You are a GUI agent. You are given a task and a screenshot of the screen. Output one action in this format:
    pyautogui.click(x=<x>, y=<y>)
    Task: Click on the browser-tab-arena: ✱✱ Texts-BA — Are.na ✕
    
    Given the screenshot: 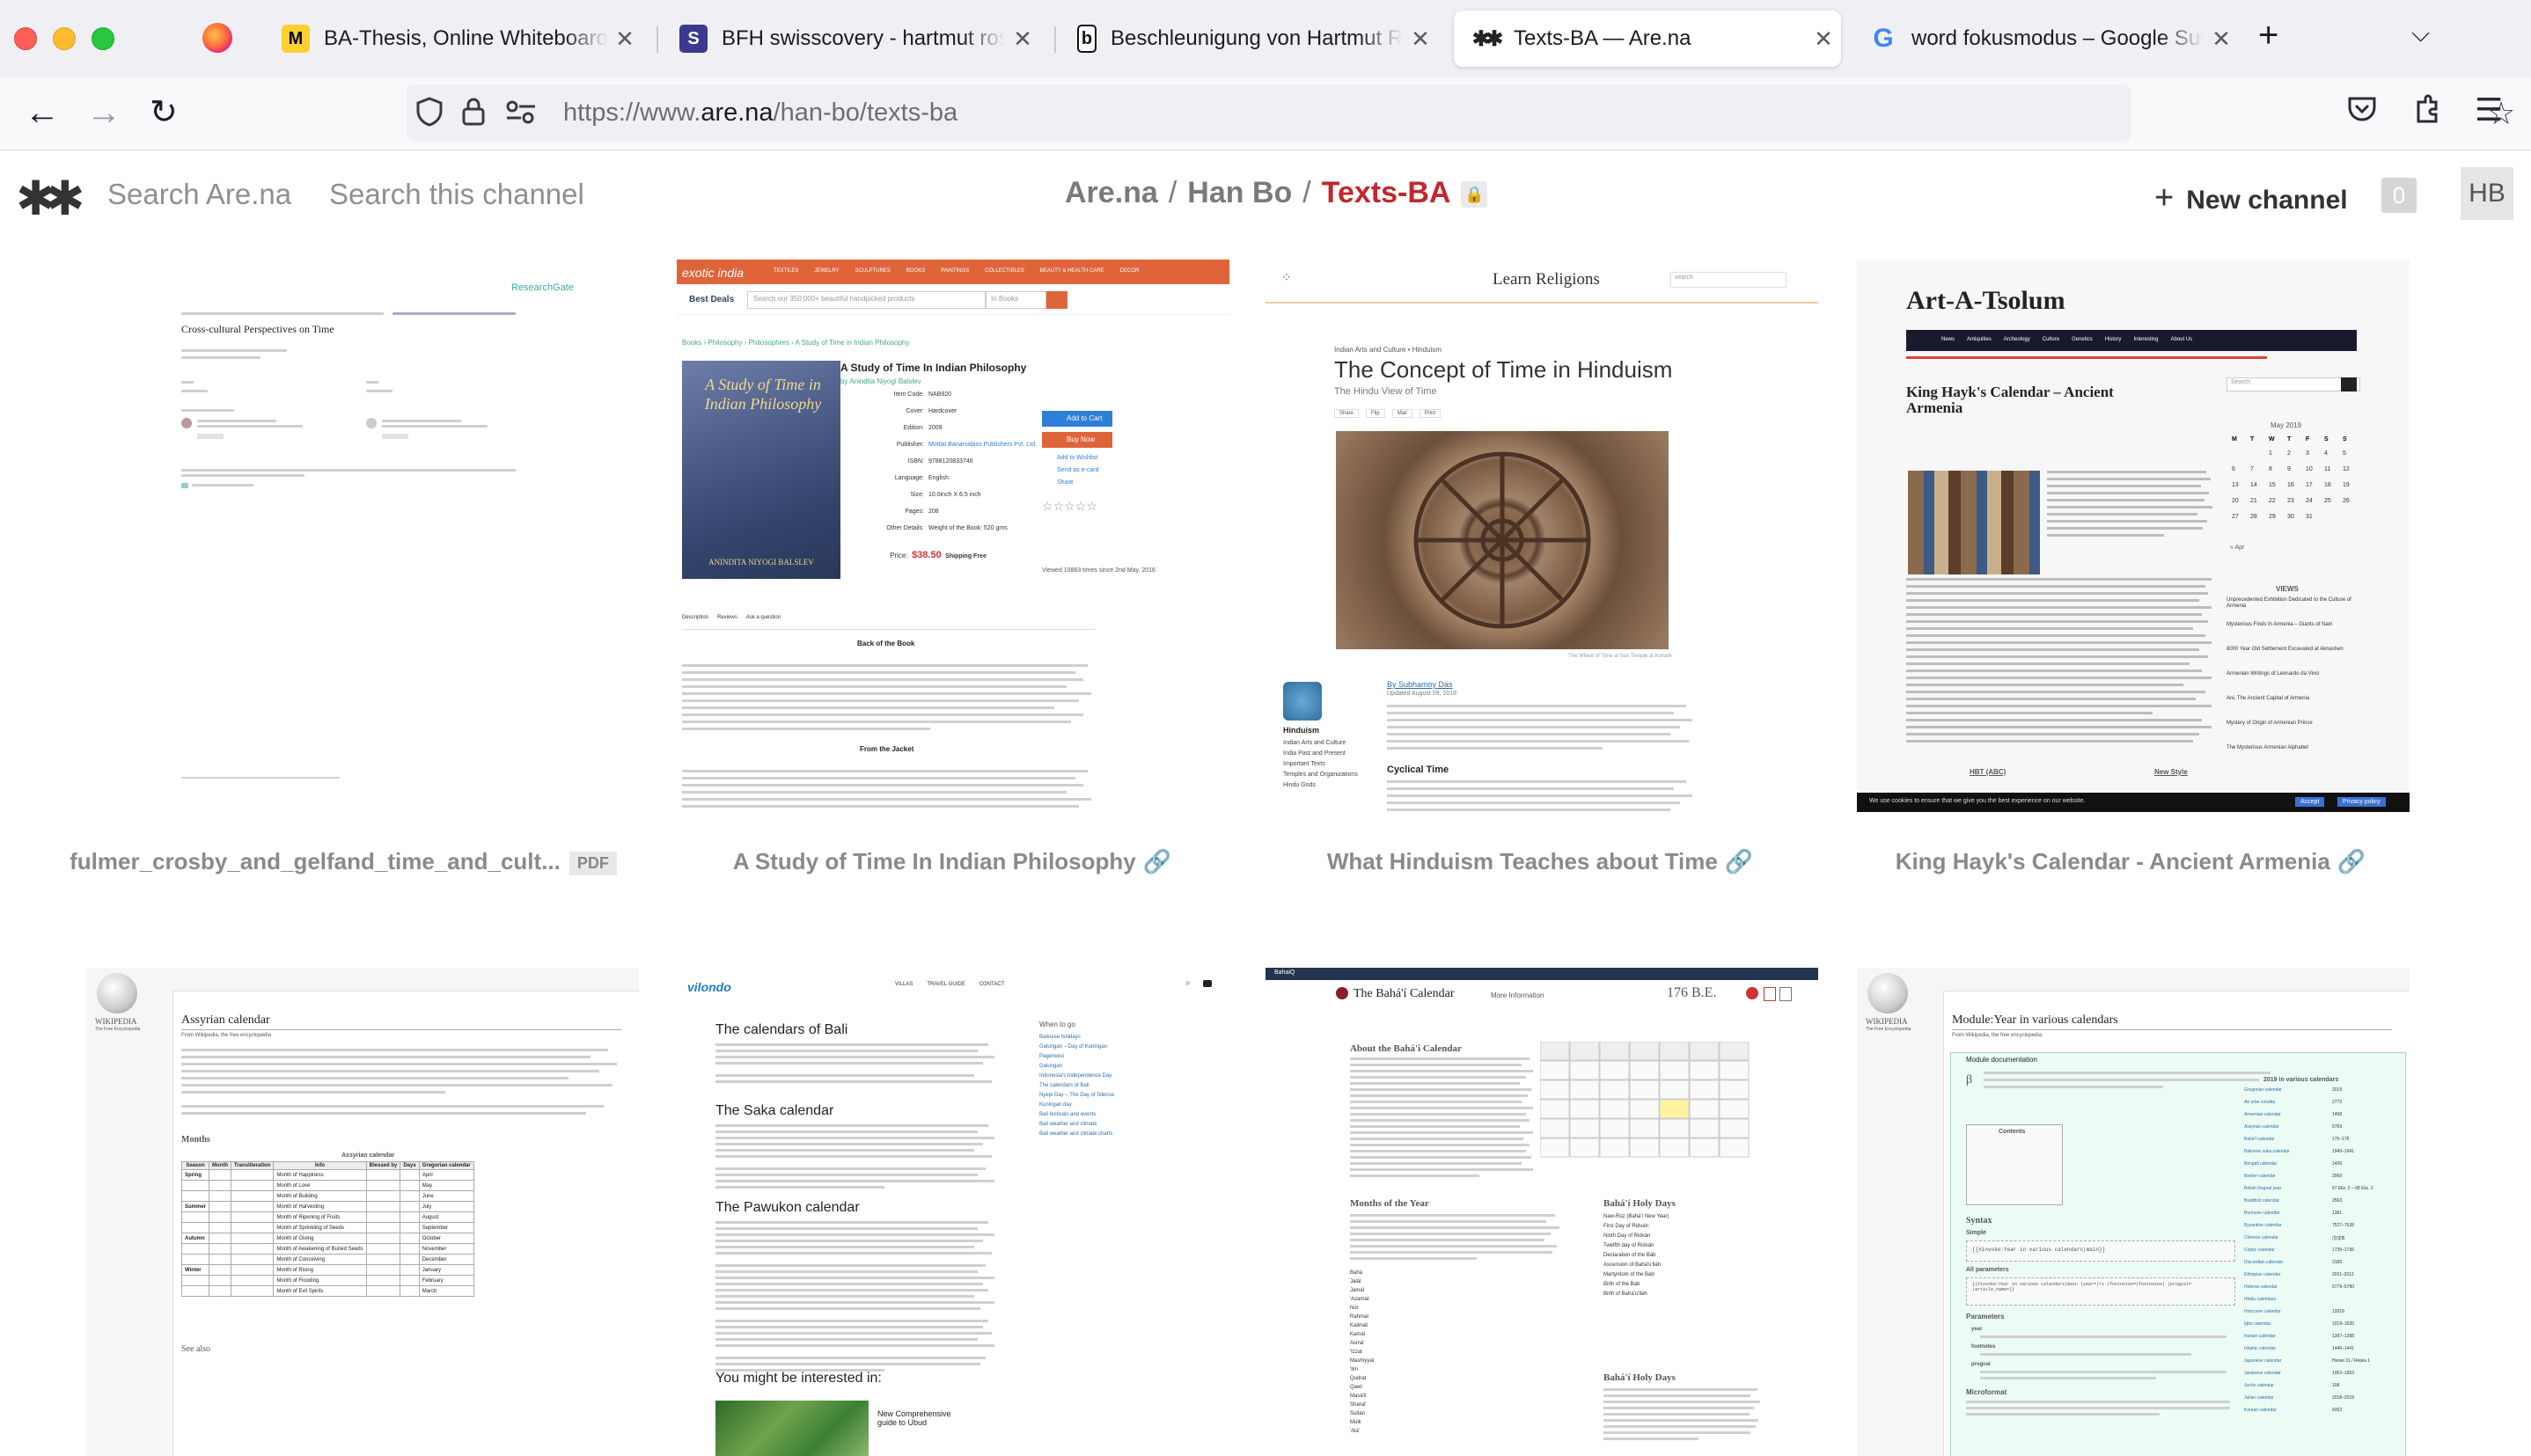 What is the action you would take?
    pyautogui.click(x=1647, y=39)
    